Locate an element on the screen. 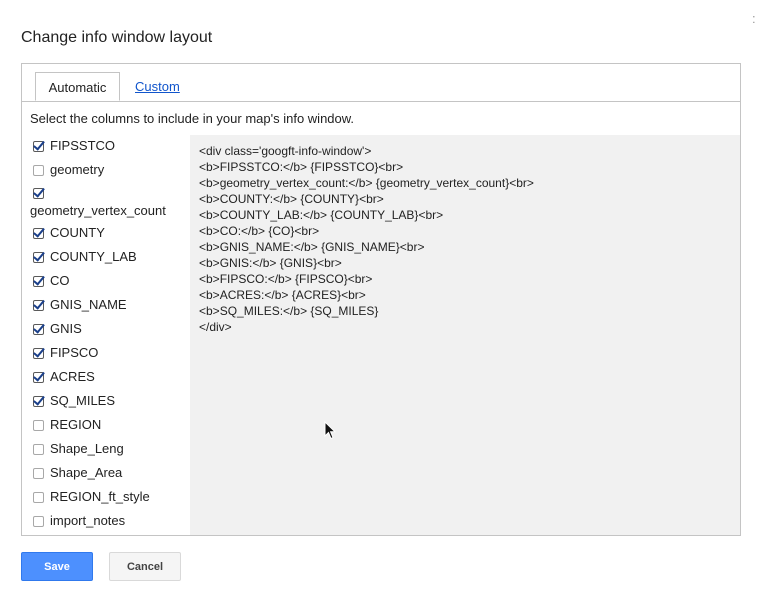 The height and width of the screenshot is (602, 758). column-item-acres: ACRES is located at coordinates (62, 377).